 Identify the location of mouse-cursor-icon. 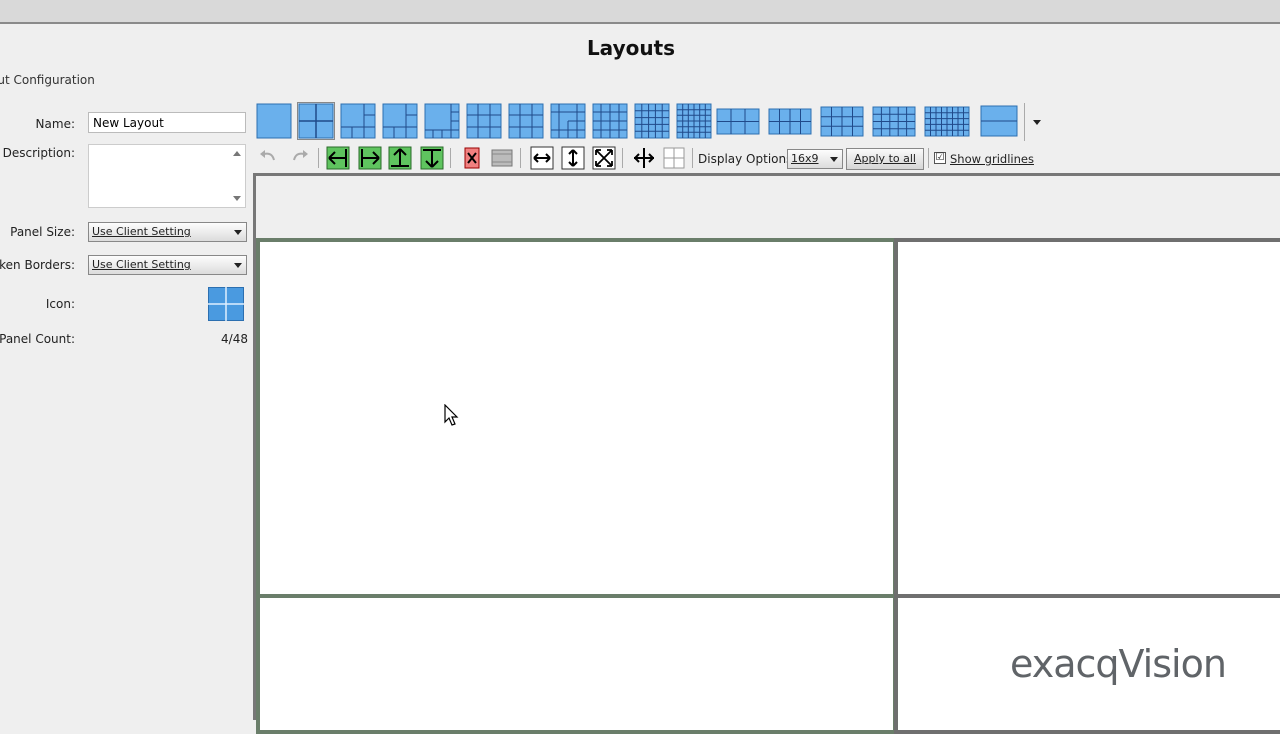
(451, 415).